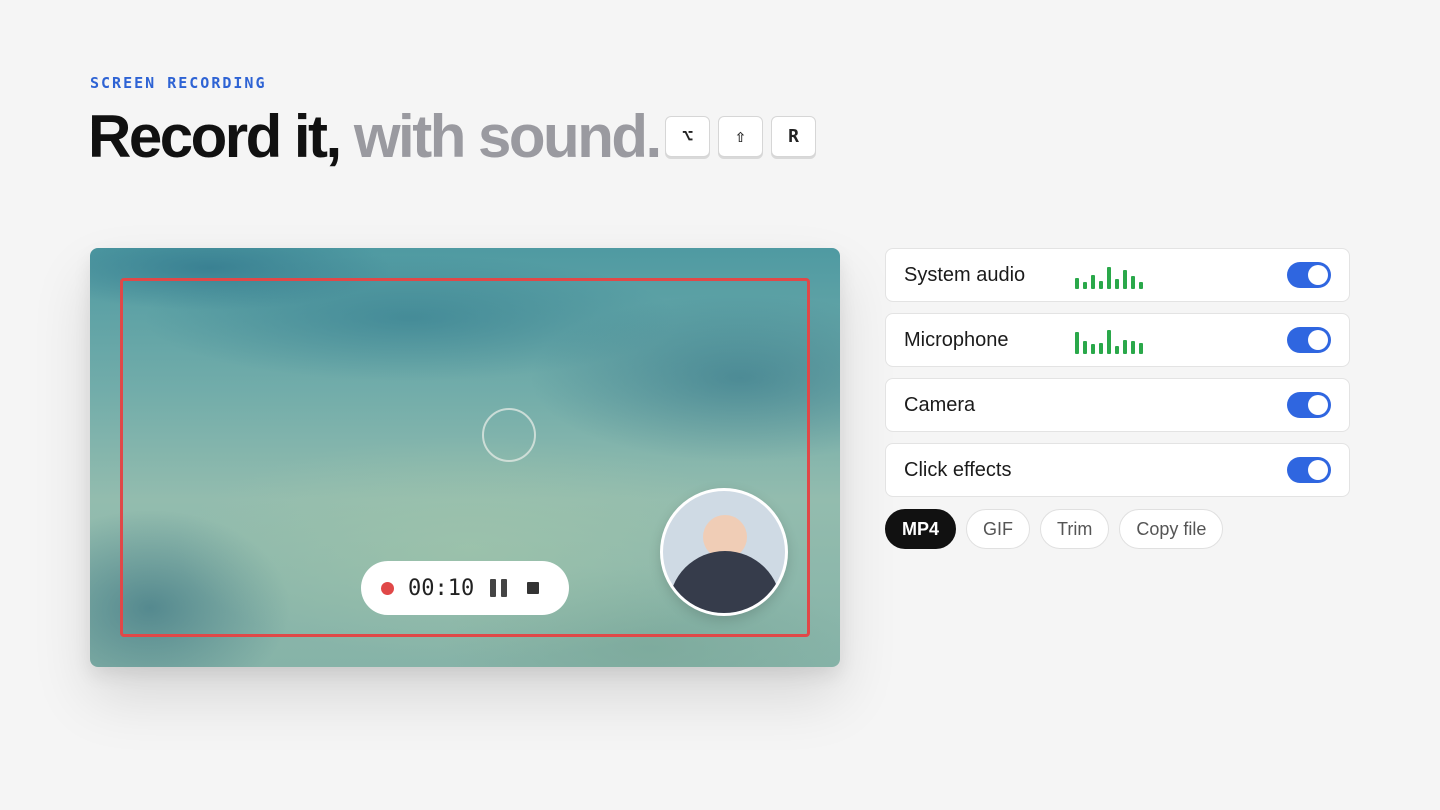 Image resolution: width=1440 pixels, height=810 pixels. What do you see at coordinates (507, 136) in the screenshot?
I see `title-light: with sound.` at bounding box center [507, 136].